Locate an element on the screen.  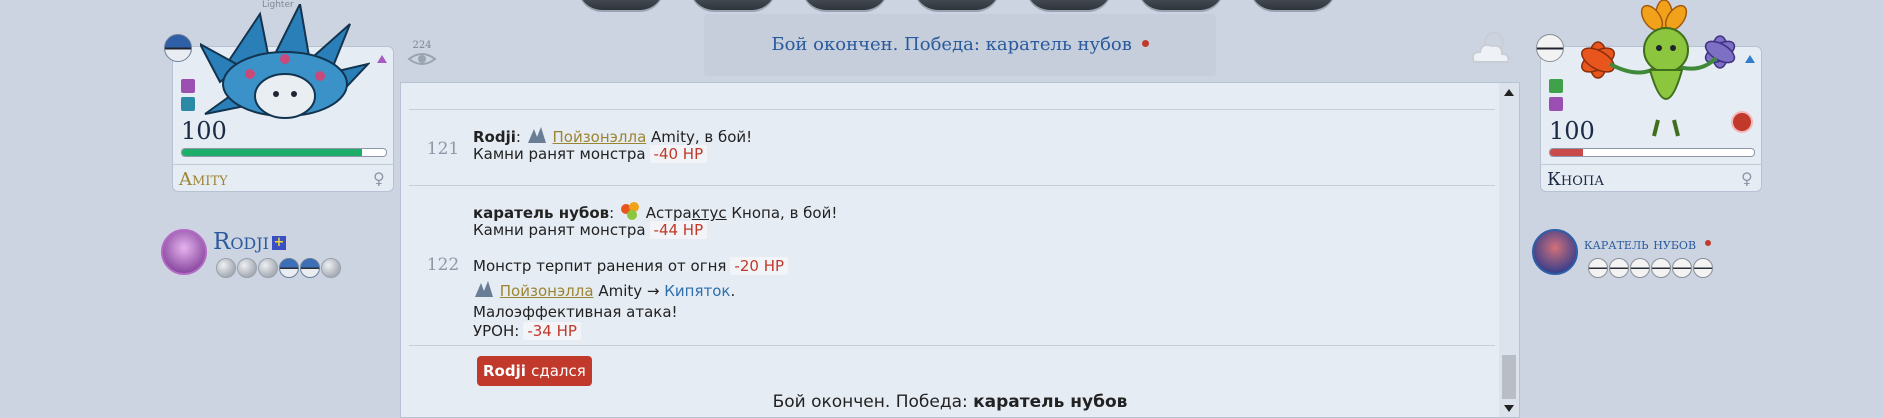
scroll-up-arrow-icon is located at coordinates (1509, 92).